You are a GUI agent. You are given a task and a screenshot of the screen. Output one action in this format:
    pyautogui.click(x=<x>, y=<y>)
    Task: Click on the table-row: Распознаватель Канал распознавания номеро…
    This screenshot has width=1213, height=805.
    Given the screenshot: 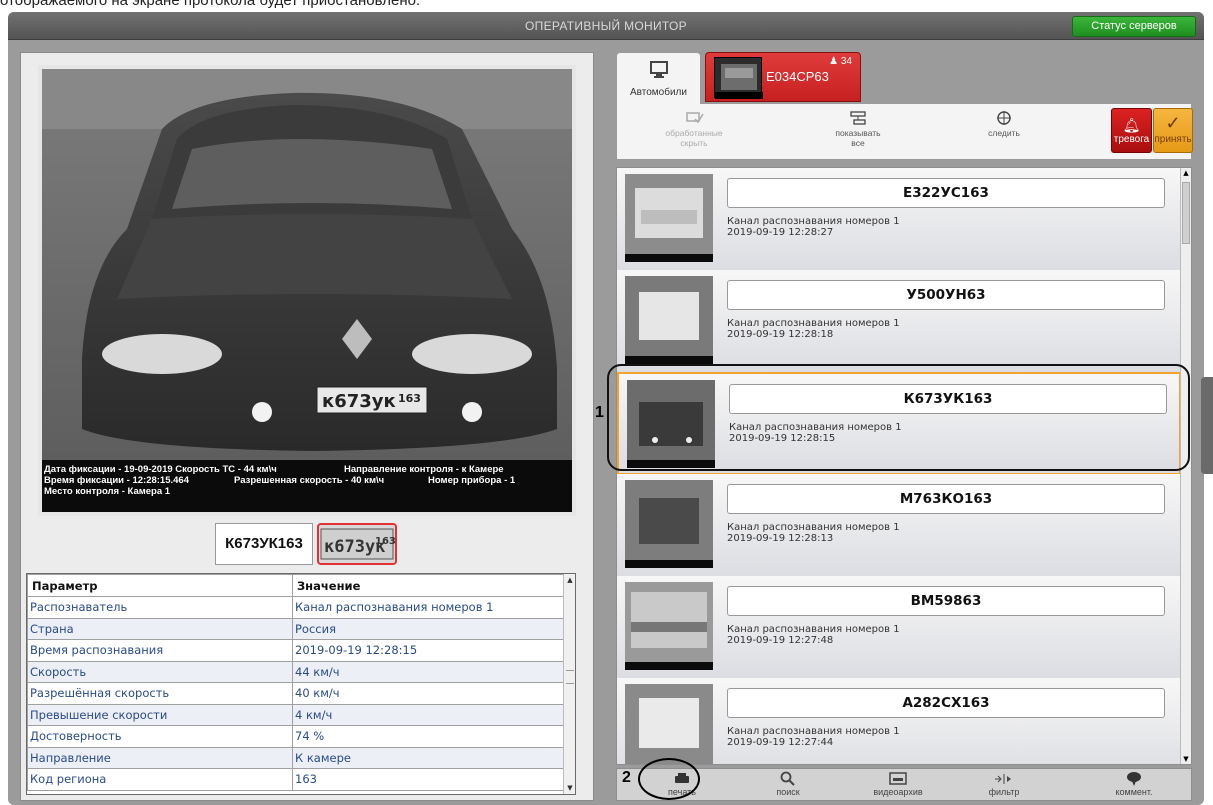 What is the action you would take?
    pyautogui.click(x=295, y=607)
    